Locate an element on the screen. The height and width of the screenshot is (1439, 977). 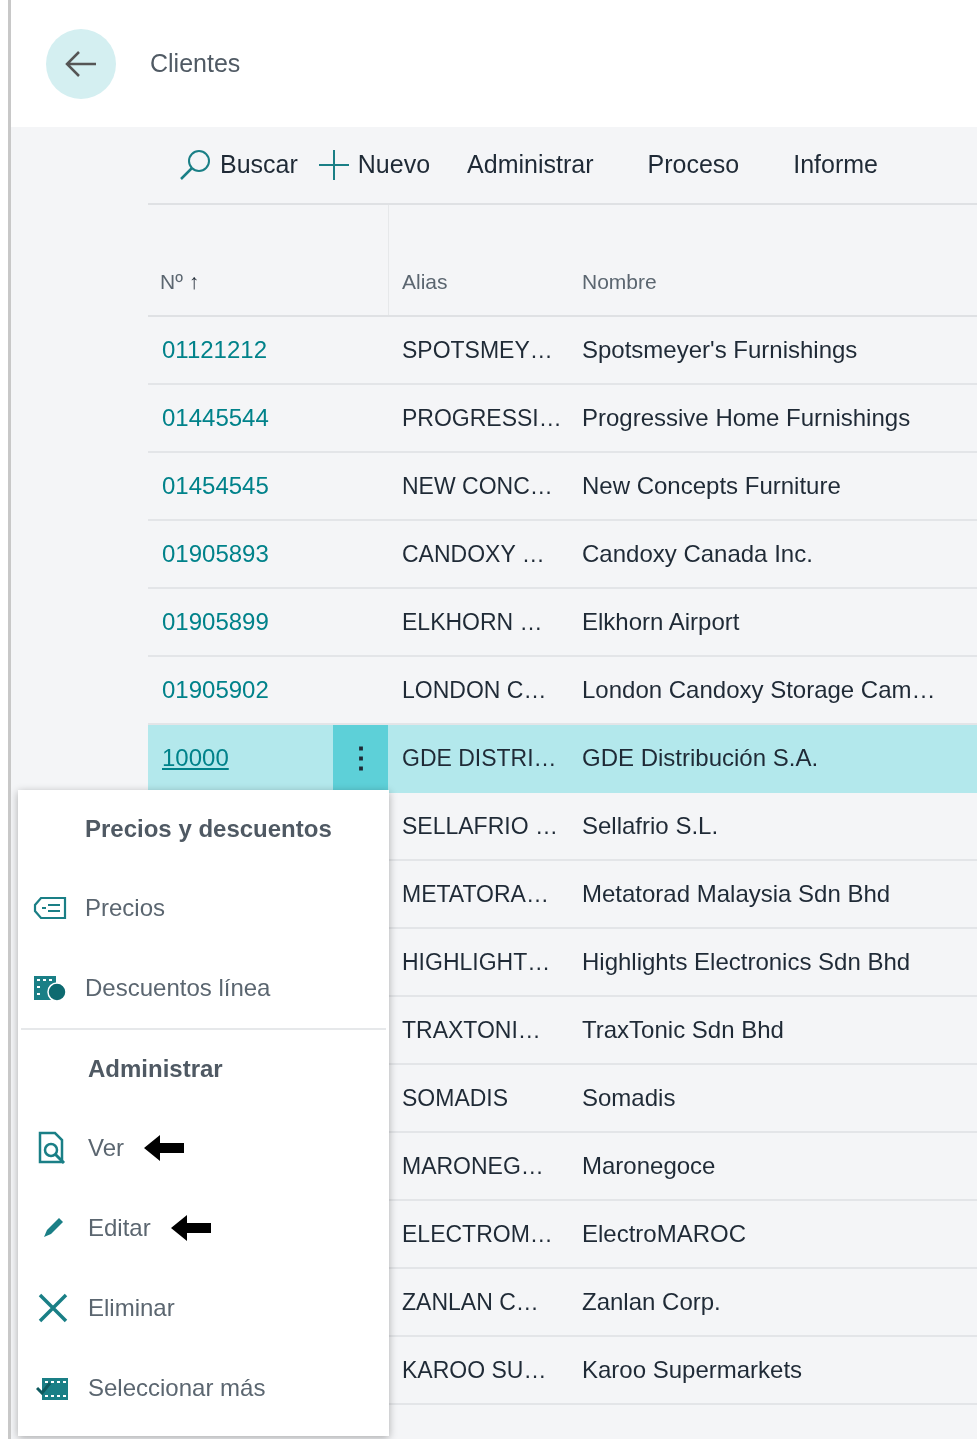
toolbar-button: Nuevo is located at coordinates (374, 165).